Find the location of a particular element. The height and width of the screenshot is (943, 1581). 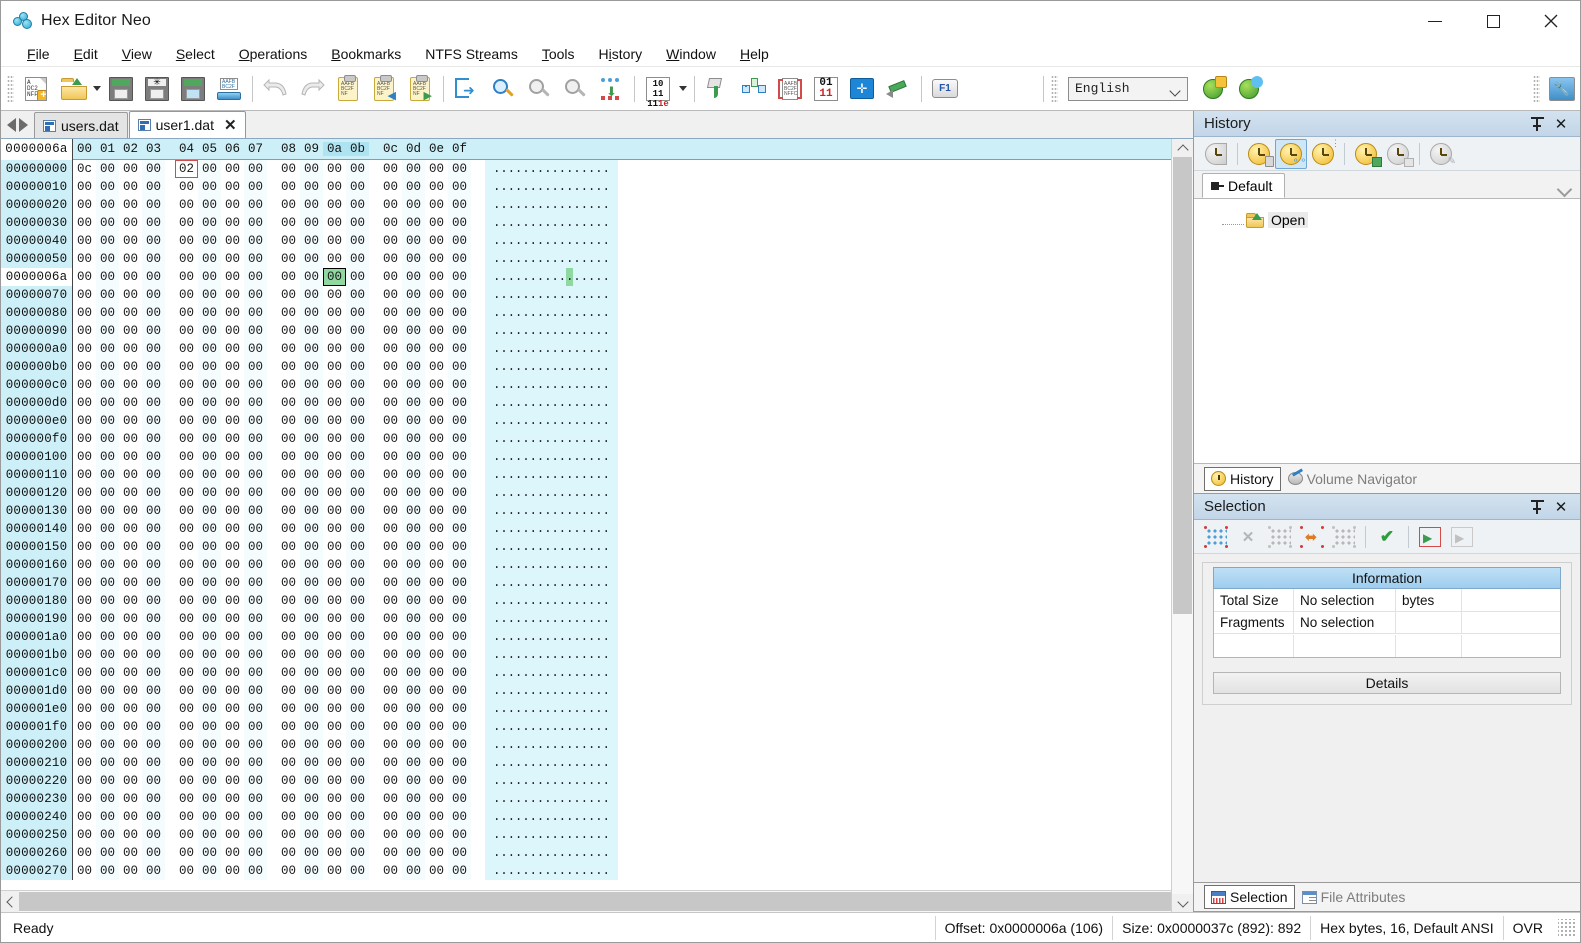

bookmark-icon is located at coordinates (754, 89).